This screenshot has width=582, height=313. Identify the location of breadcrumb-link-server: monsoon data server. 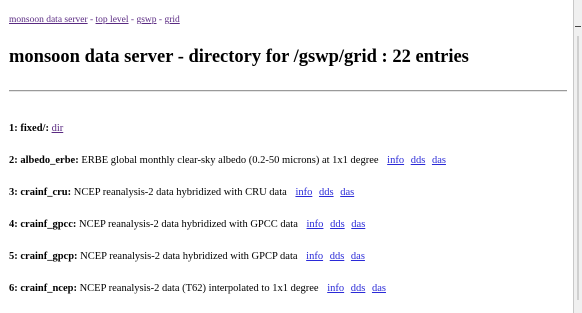
(48, 20).